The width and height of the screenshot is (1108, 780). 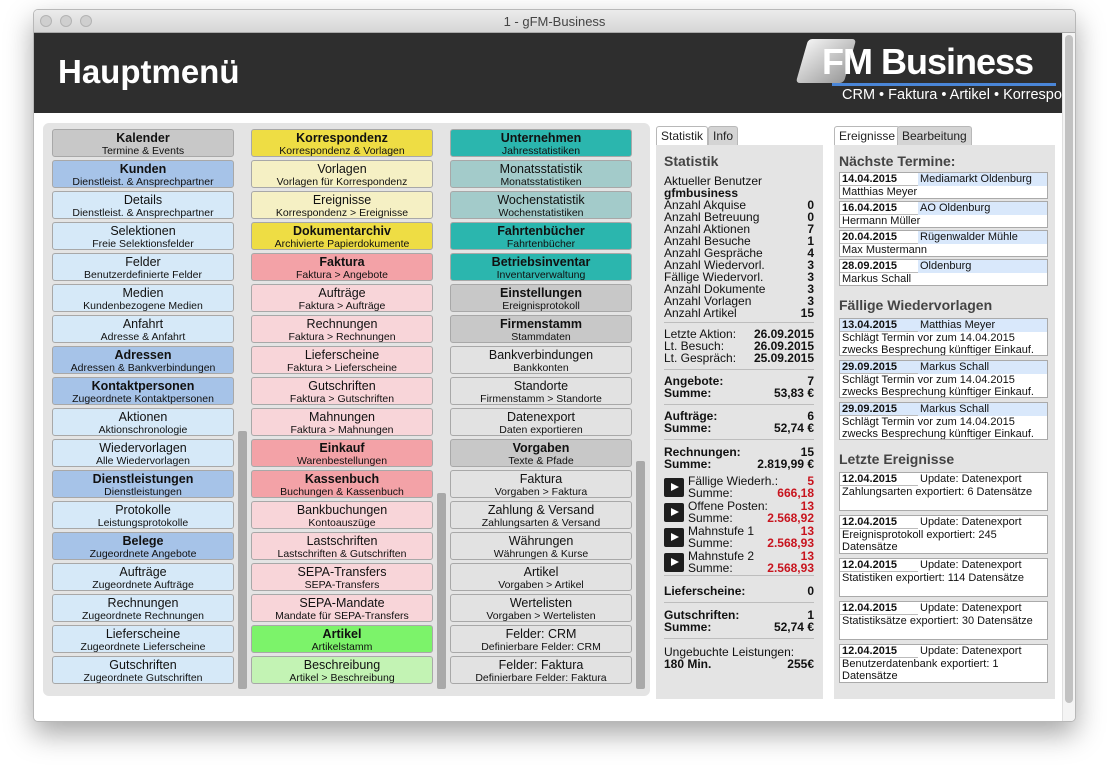 I want to click on menu-button: Wochenstatistik Wochenstatistiken, so click(x=541, y=205).